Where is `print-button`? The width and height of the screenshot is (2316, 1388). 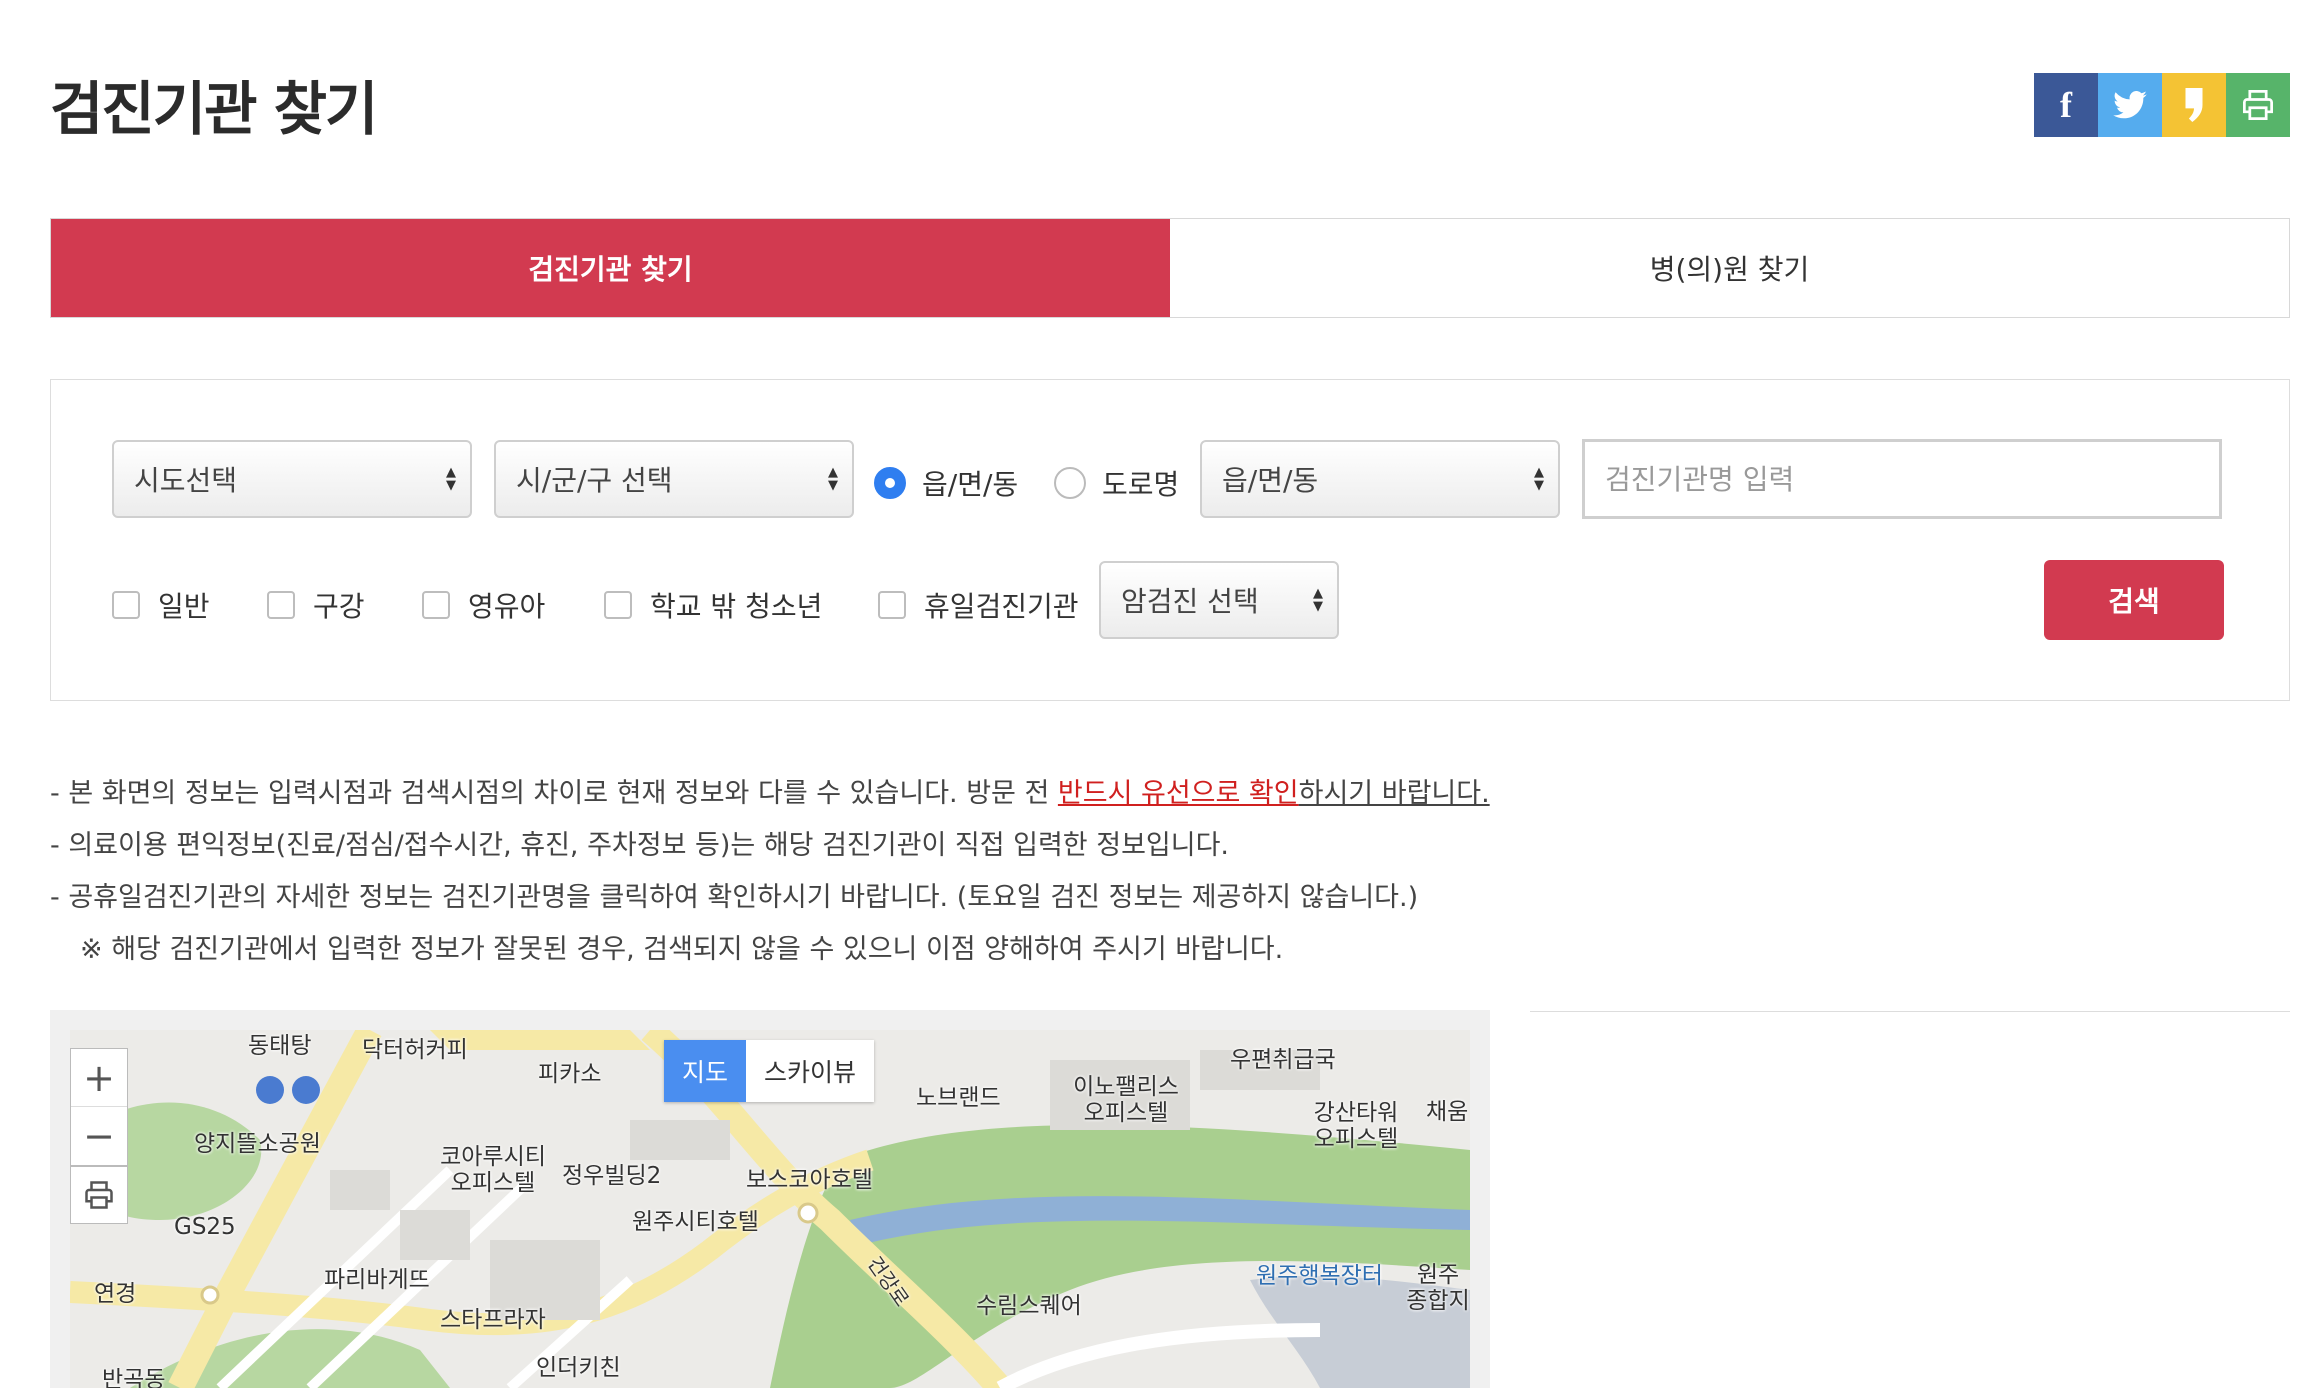
print-button is located at coordinates (2258, 105).